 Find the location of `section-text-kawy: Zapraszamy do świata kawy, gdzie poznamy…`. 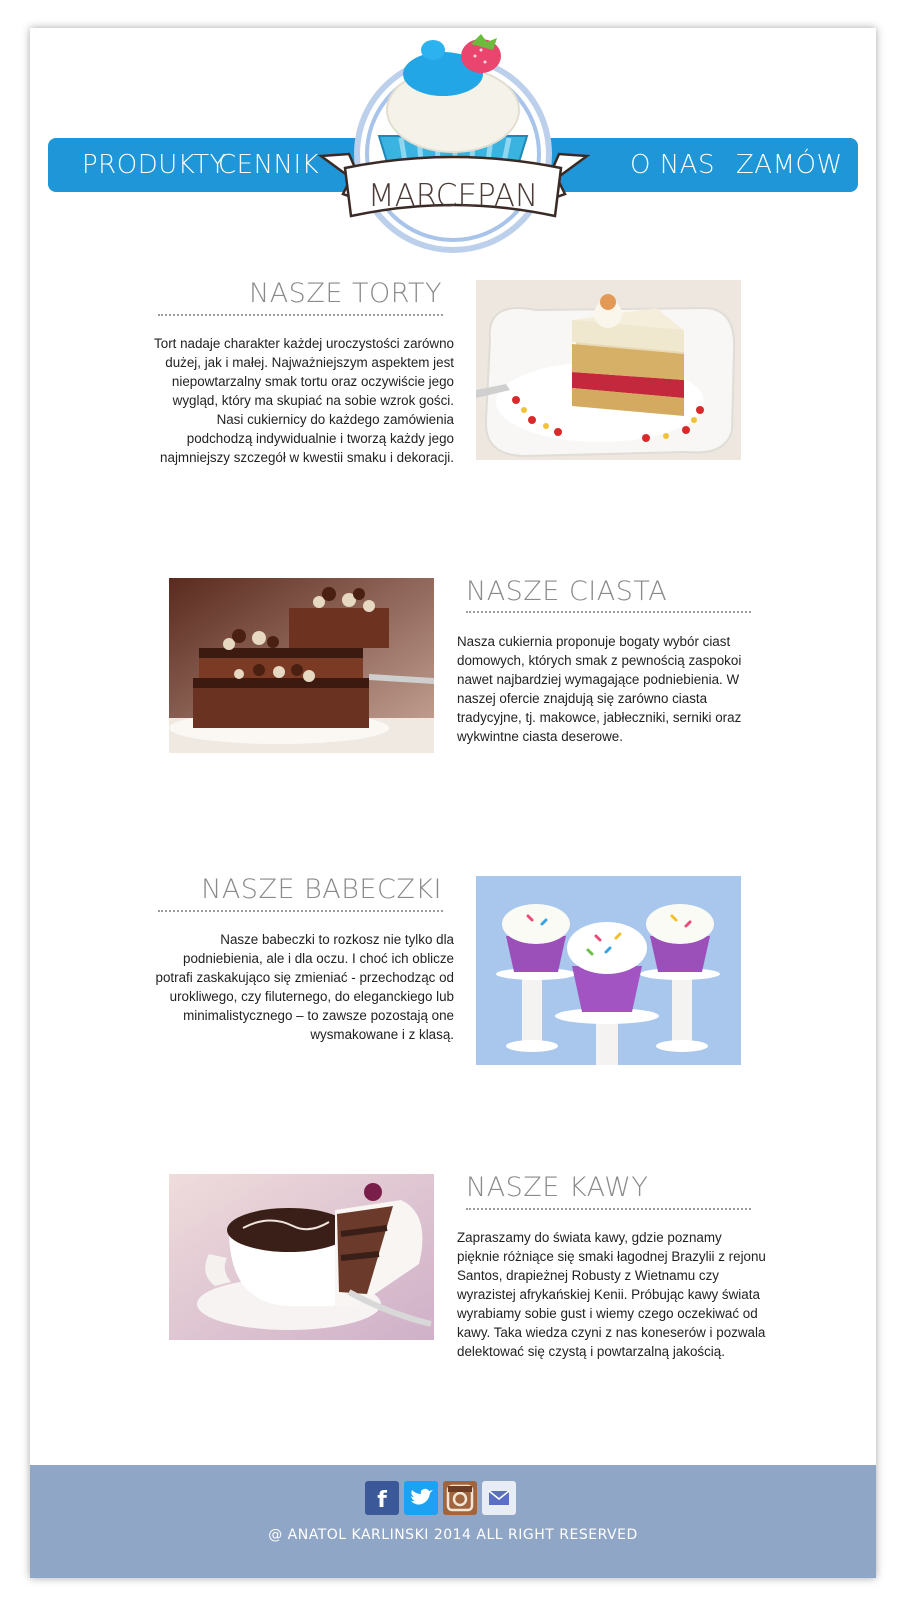

section-text-kawy: Zapraszamy do świata kawy, gdzie poznamy… is located at coordinates (611, 1294).